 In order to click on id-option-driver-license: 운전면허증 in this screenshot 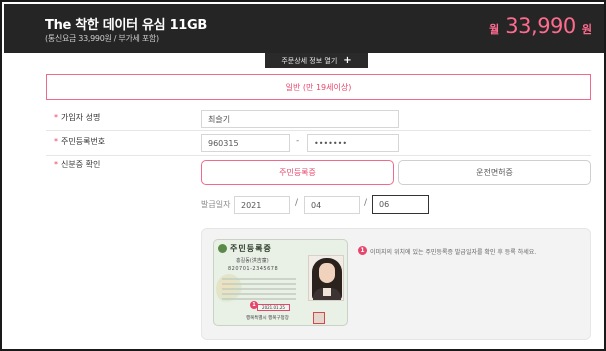, I will do `click(494, 172)`.